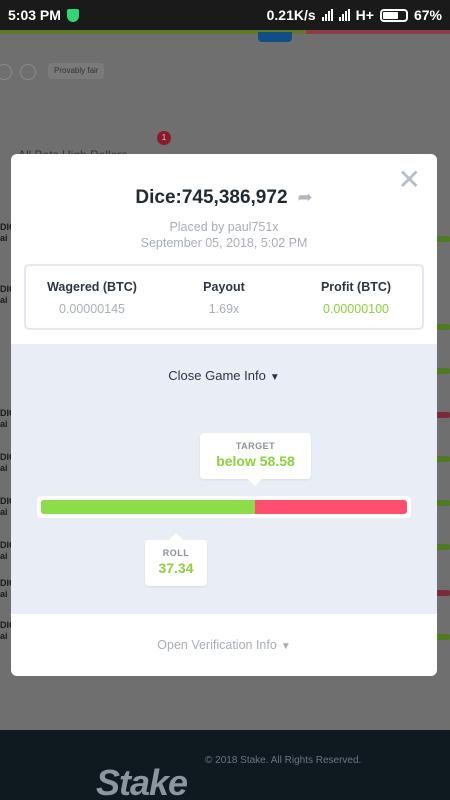  Describe the element at coordinates (305, 197) in the screenshot. I see `share-icon: ➦` at that location.